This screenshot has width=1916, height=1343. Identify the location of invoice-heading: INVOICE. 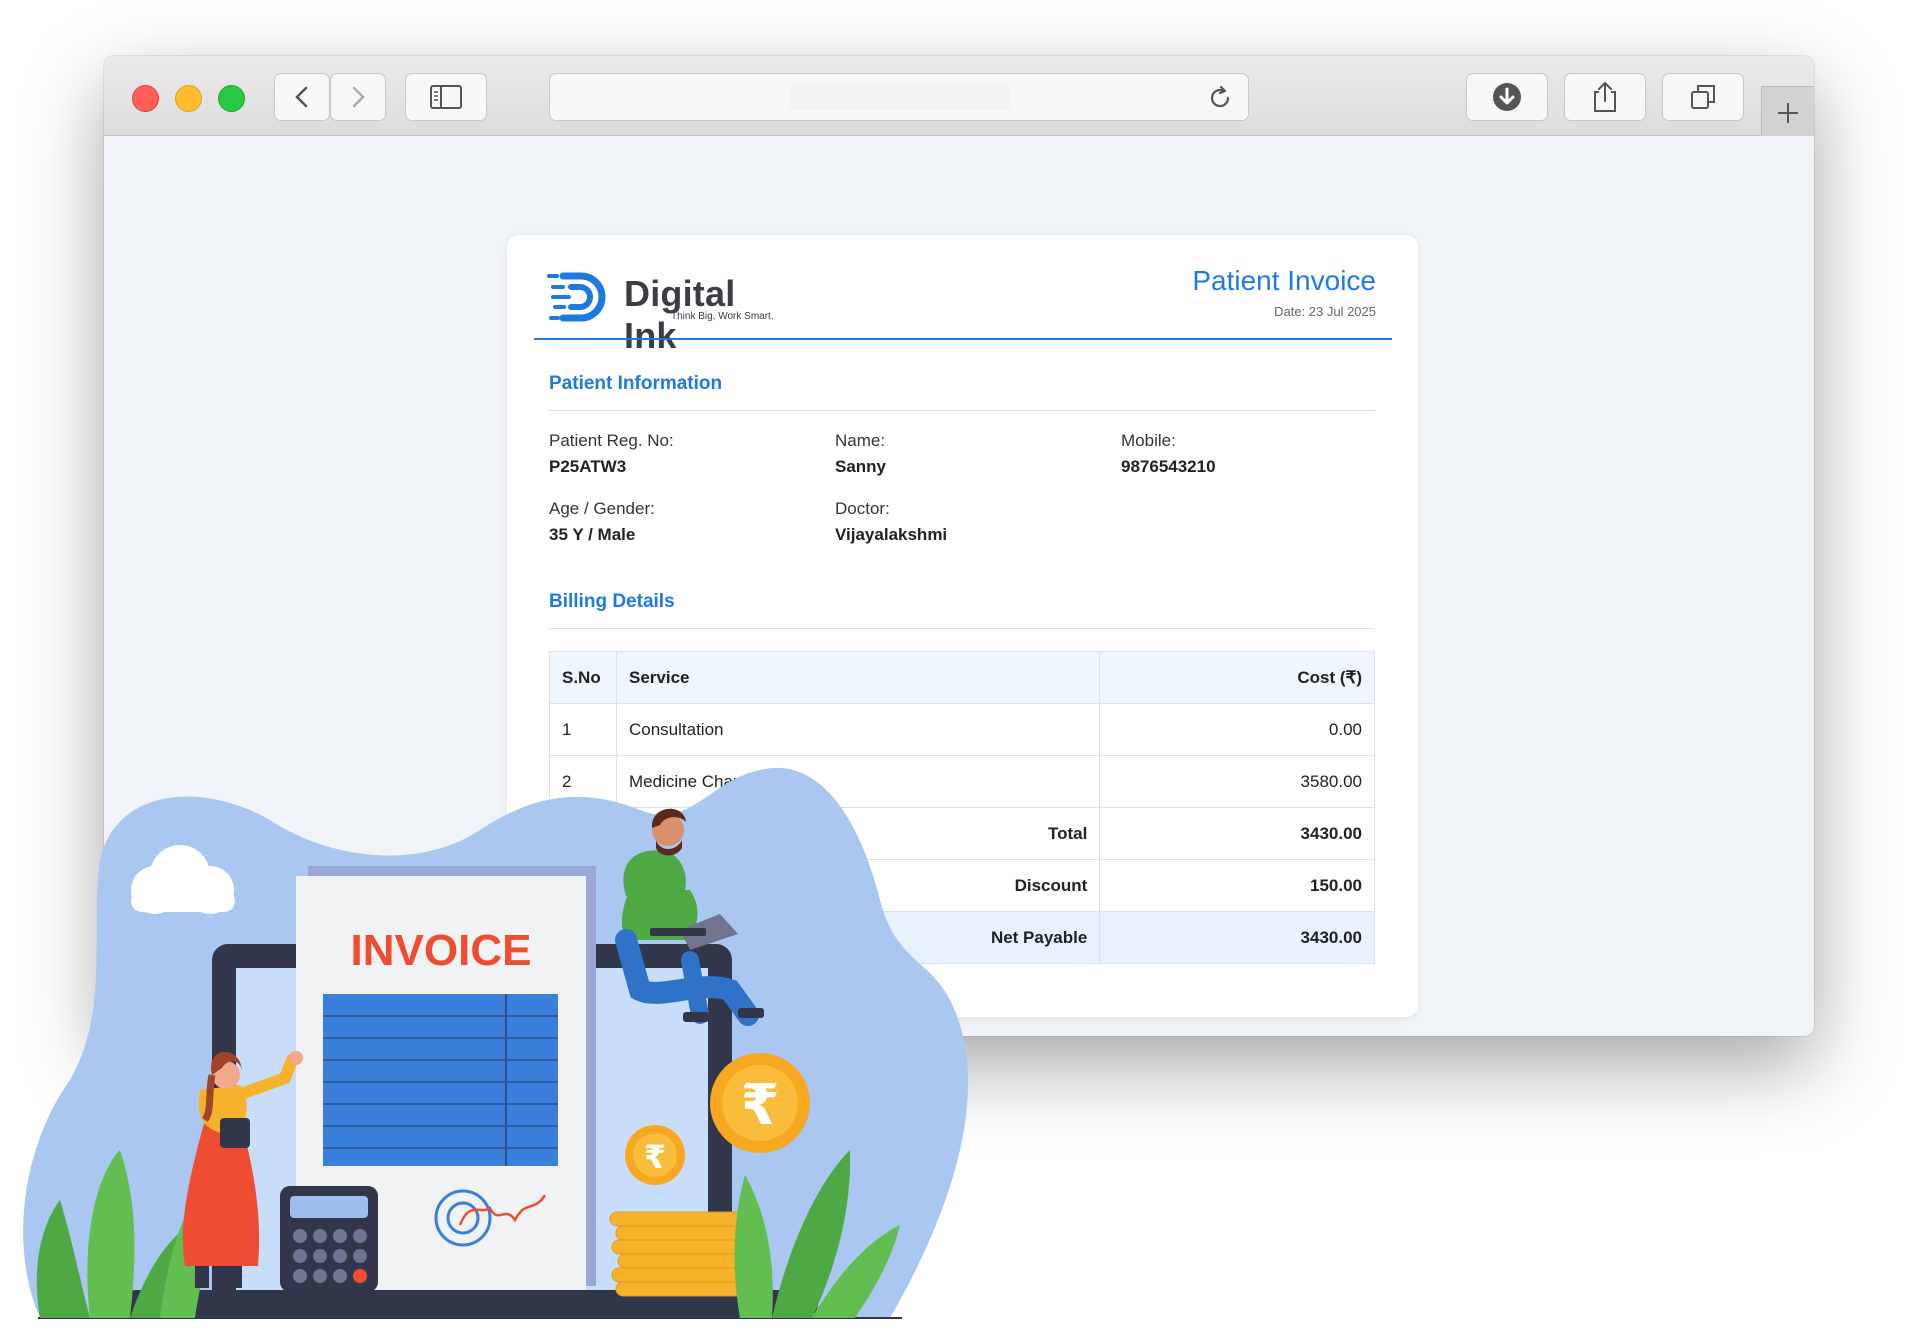
(441, 950).